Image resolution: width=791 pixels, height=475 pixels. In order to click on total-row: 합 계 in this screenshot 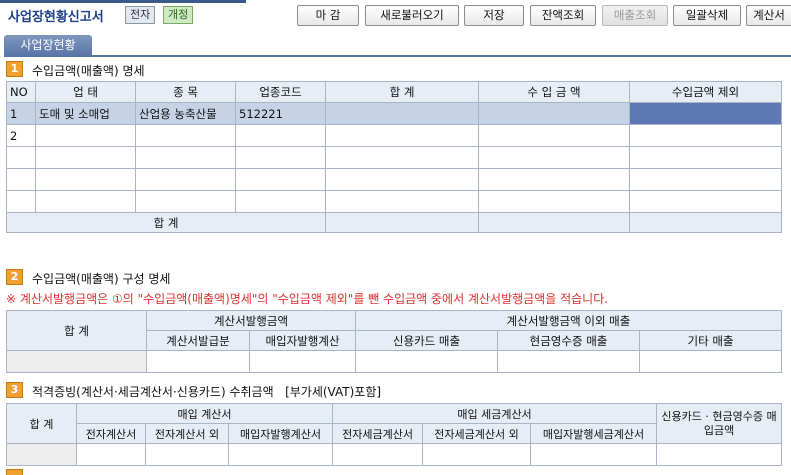, I will do `click(394, 222)`.